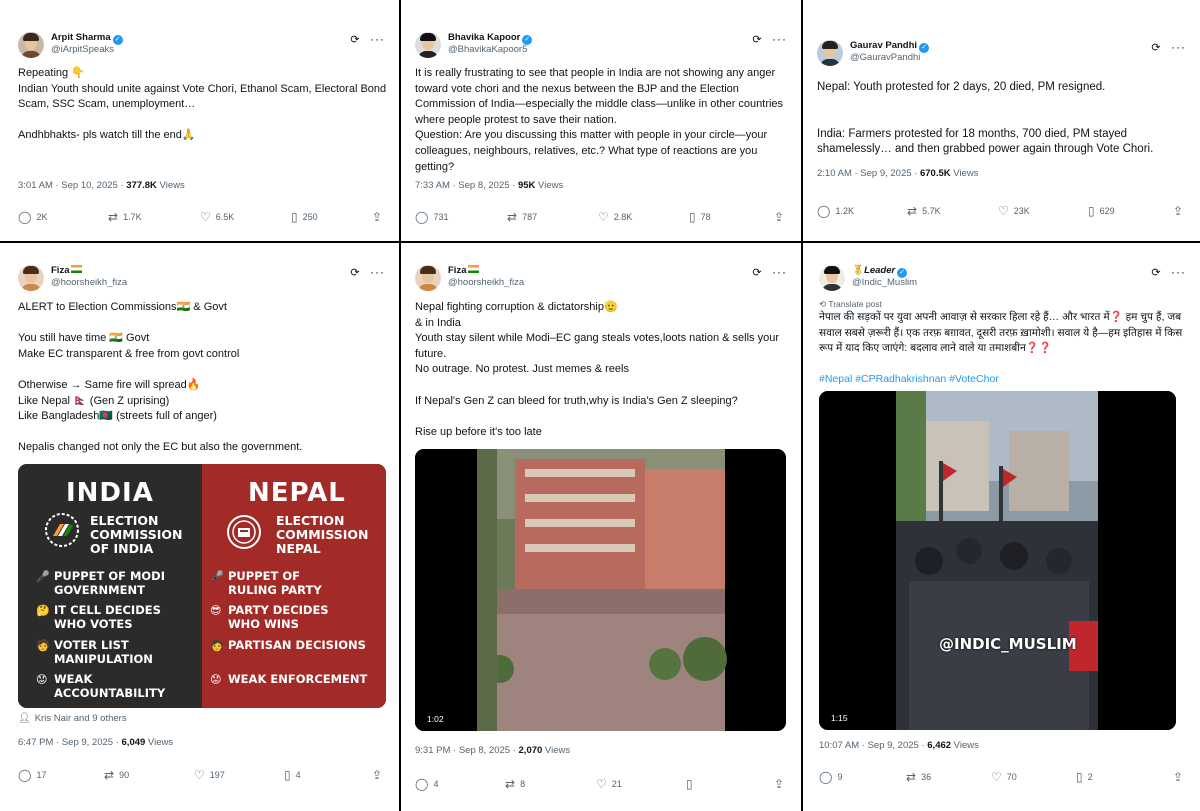 The image size is (1200, 811). Describe the element at coordinates (939, 745) in the screenshot. I see `view-count: 6,462` at that location.